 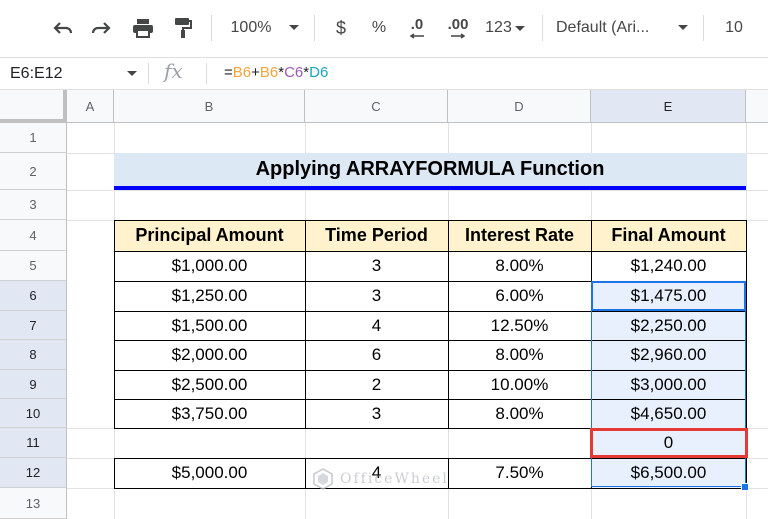 What do you see at coordinates (33, 355) in the screenshot?
I see `row-header-8: 8` at bounding box center [33, 355].